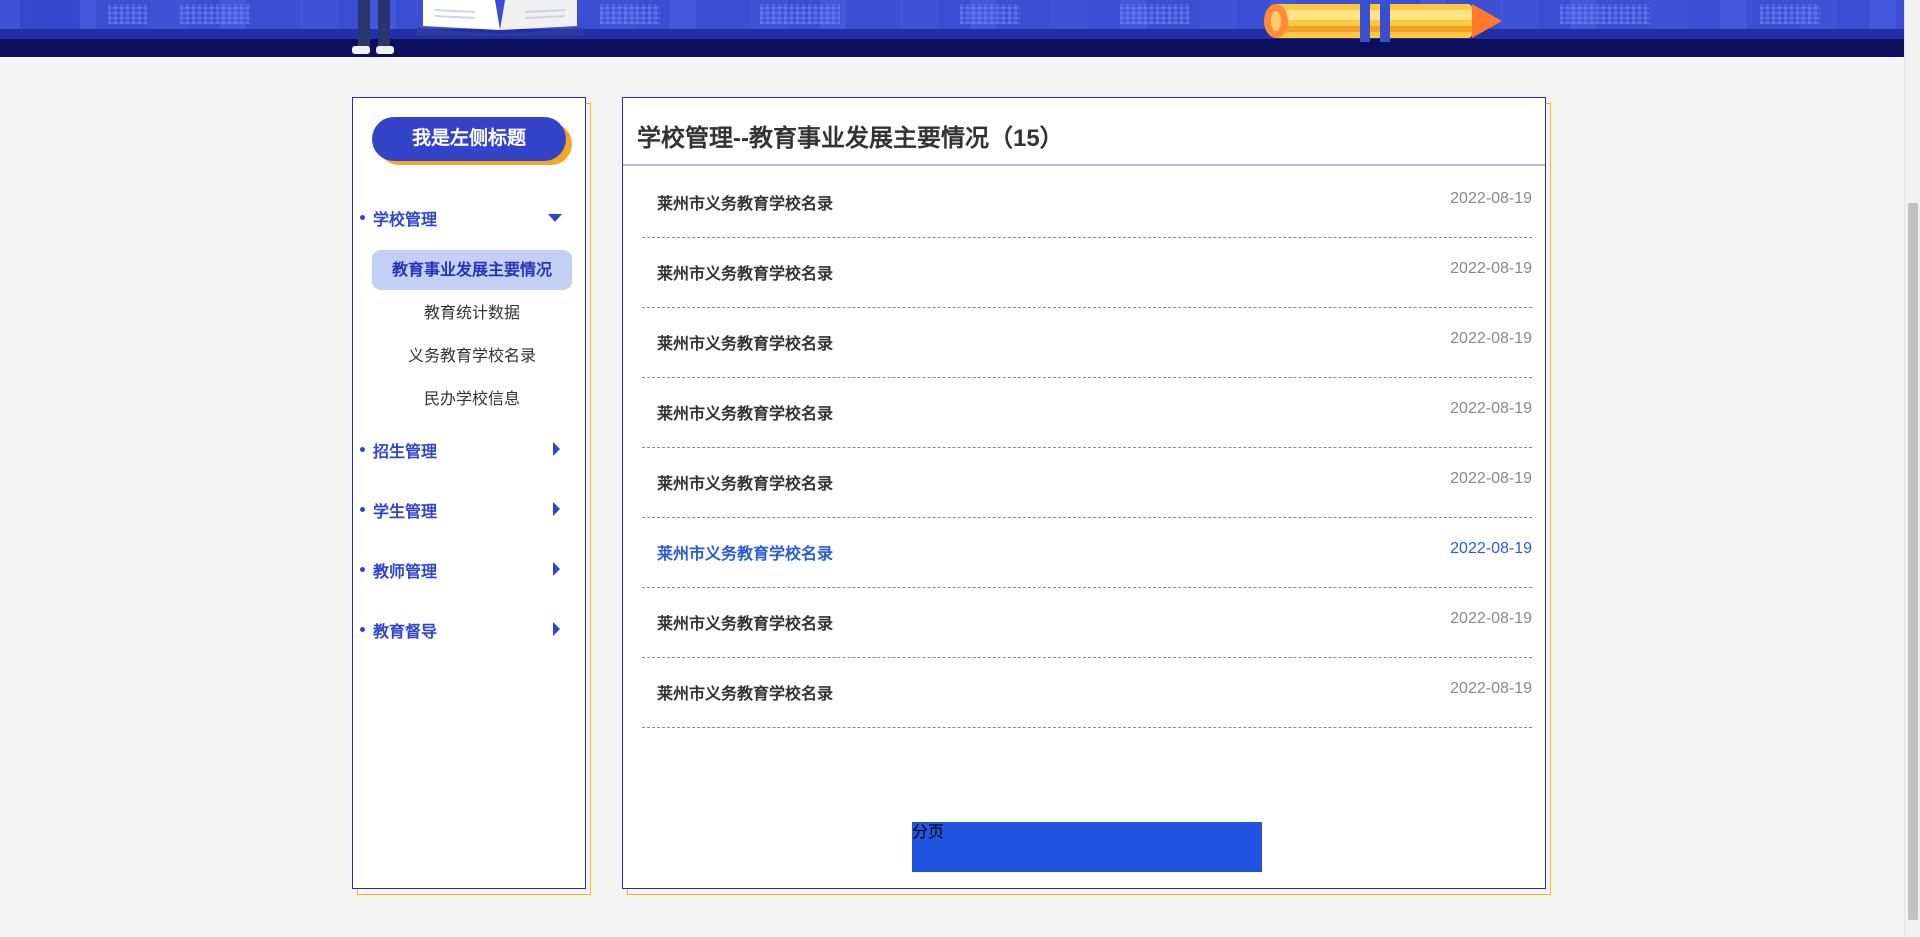  What do you see at coordinates (405, 219) in the screenshot?
I see `sidebar-group-label: 学校管理` at bounding box center [405, 219].